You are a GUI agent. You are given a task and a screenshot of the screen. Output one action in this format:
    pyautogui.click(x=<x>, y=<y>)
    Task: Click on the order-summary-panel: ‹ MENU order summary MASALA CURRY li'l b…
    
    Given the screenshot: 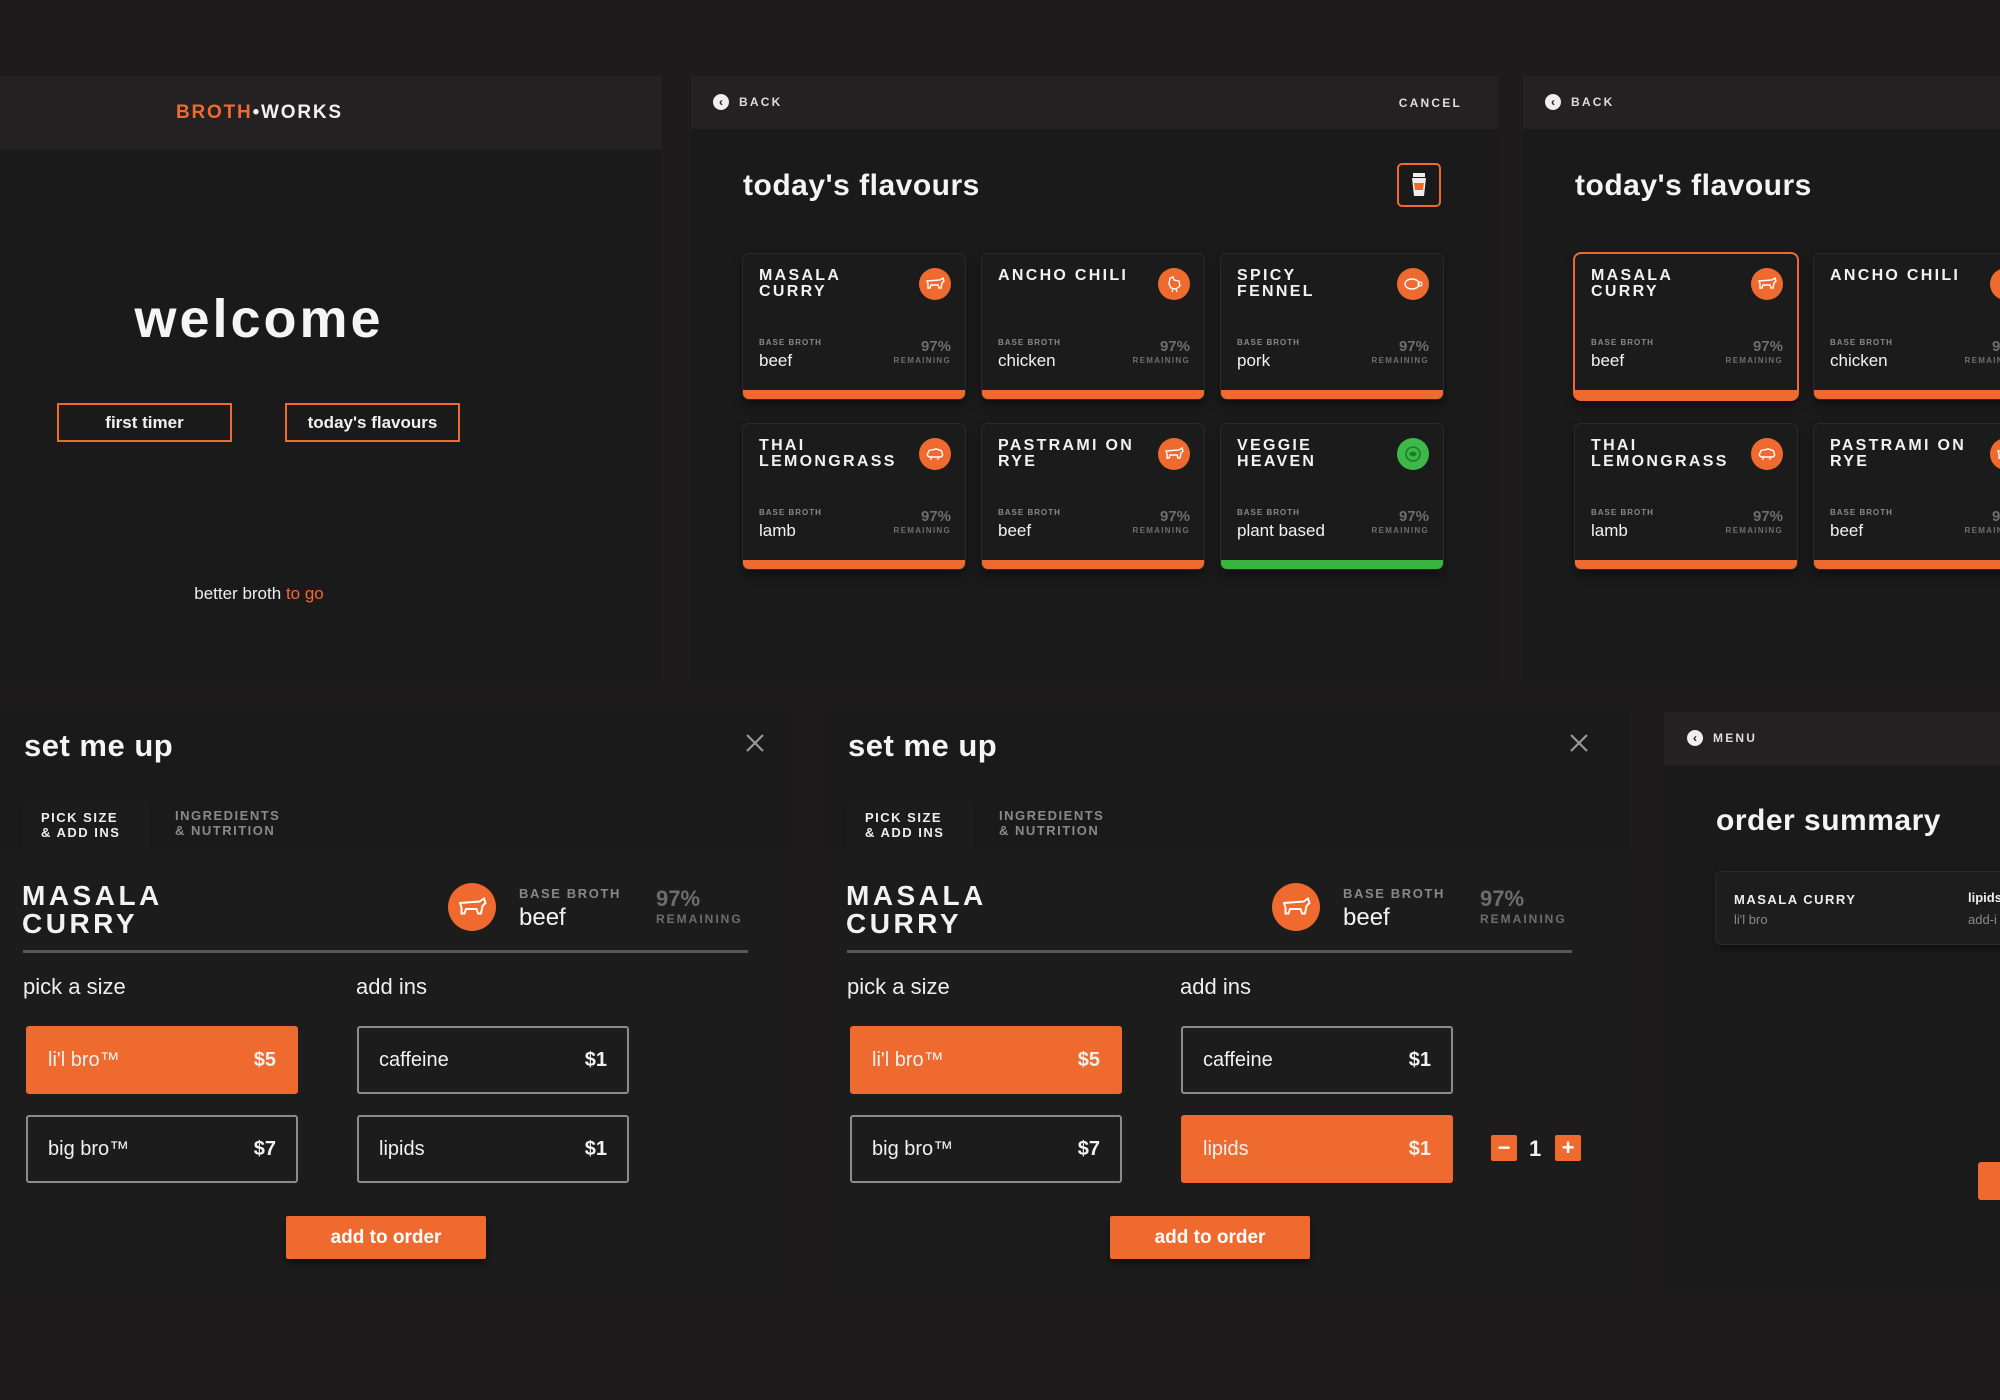 What is the action you would take?
    pyautogui.click(x=1832, y=1000)
    